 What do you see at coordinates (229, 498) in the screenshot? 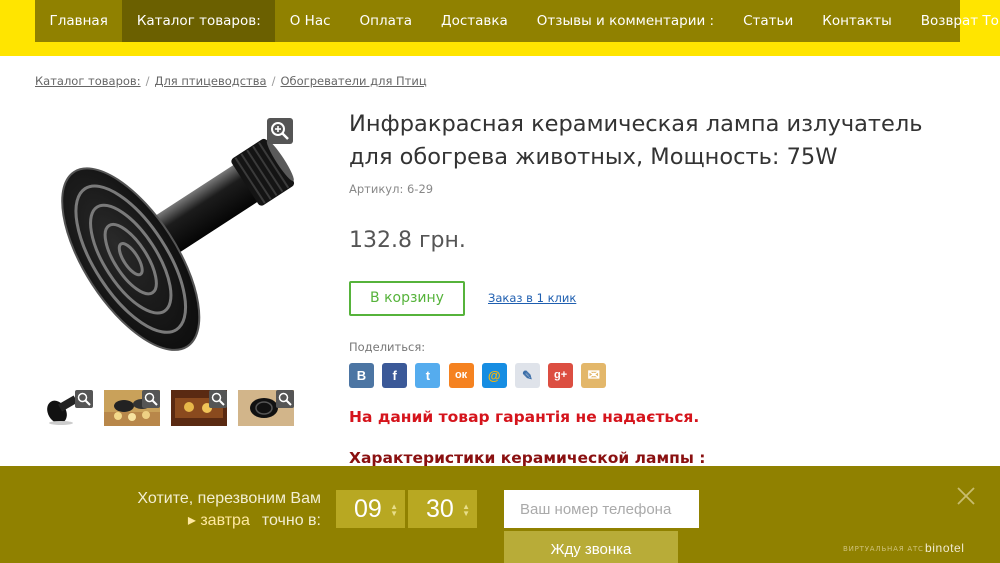
I see `callback-prompt: Хотите, перезвоним Вам` at bounding box center [229, 498].